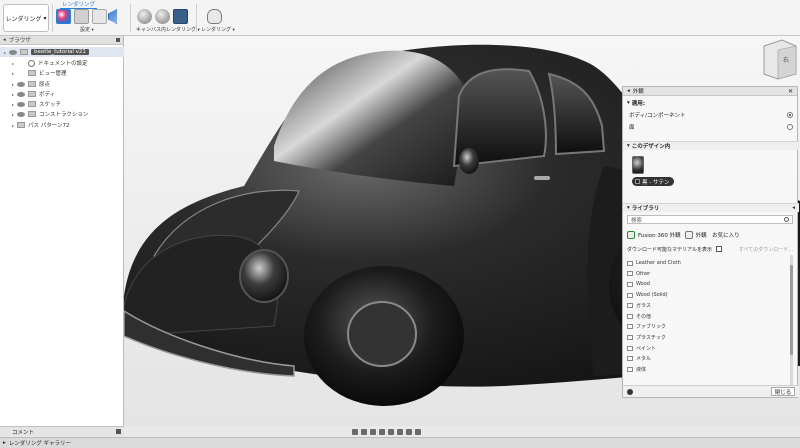 The image size is (800, 448). I want to click on in-canvas-render-icon, so click(144, 16).